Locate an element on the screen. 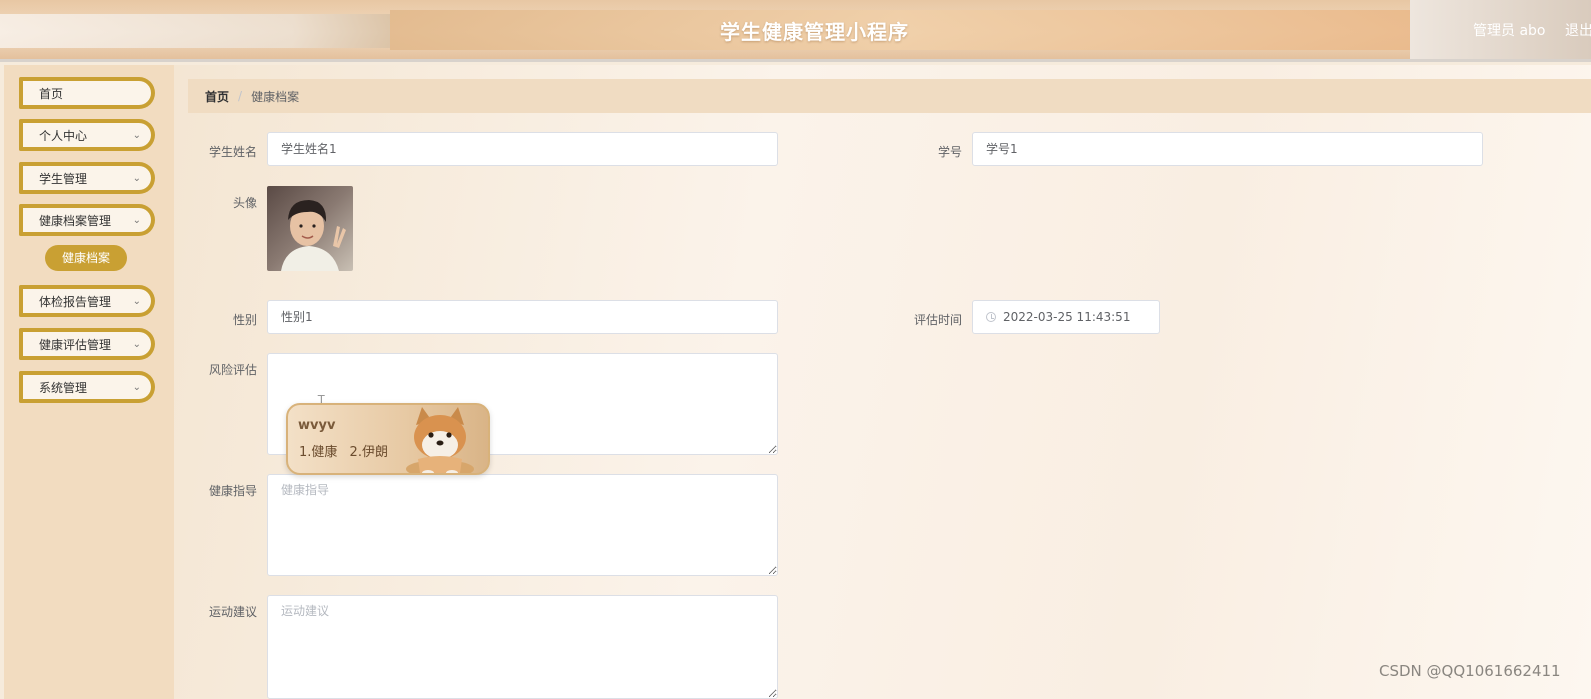 The height and width of the screenshot is (699, 1591). clock-icon is located at coordinates (991, 317).